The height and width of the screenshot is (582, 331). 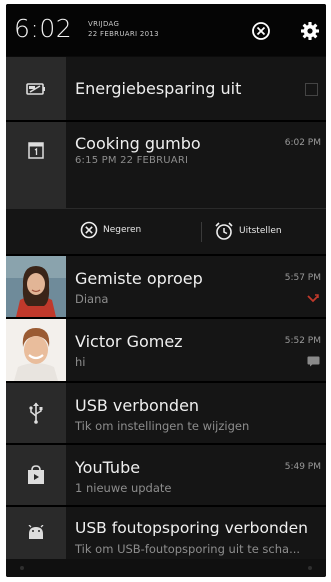 What do you see at coordinates (43, 28) in the screenshot?
I see `clock: 6:02` at bounding box center [43, 28].